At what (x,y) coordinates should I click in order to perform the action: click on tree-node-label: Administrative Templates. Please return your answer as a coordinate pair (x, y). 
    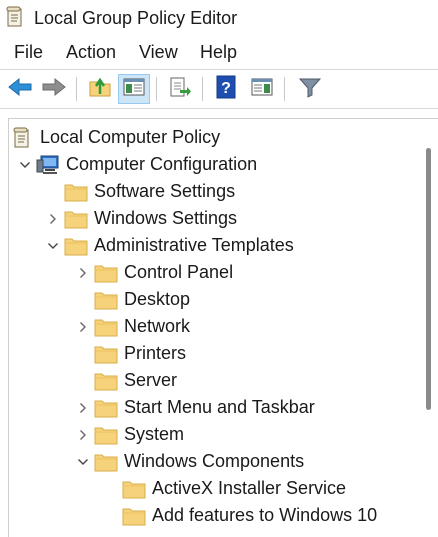
    Looking at the image, I should click on (194, 245).